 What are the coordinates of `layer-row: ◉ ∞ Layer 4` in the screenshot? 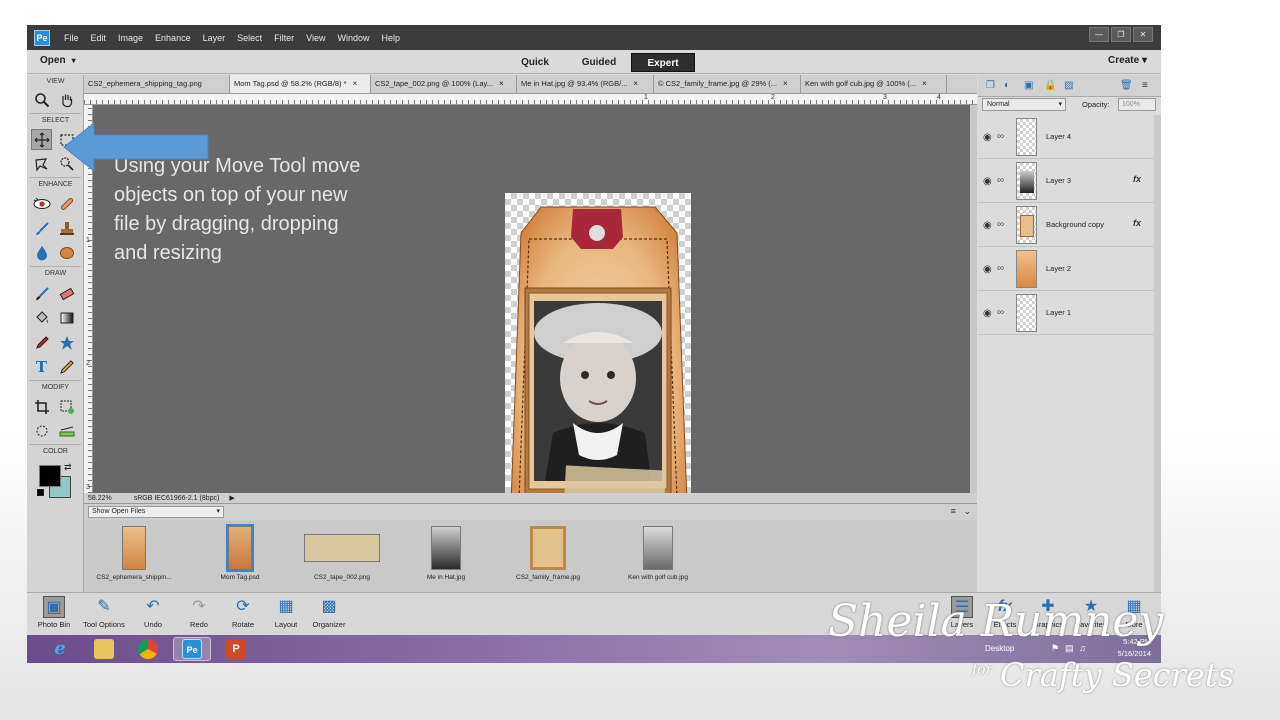 It's located at (1066, 137).